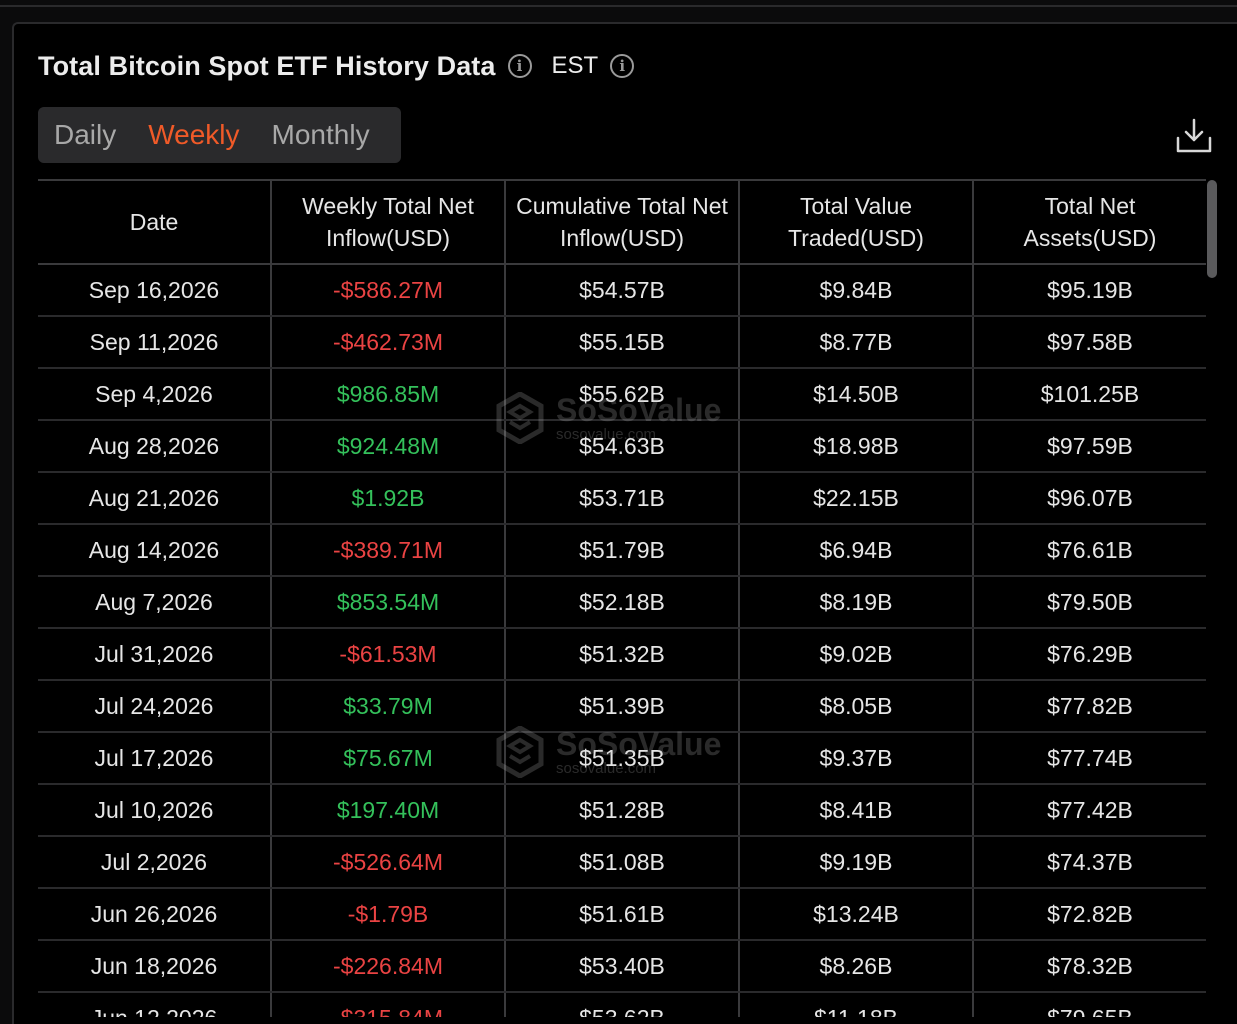 The width and height of the screenshot is (1237, 1024). What do you see at coordinates (1089, 446) in the screenshot?
I see `cell-net-assets: $97.59B` at bounding box center [1089, 446].